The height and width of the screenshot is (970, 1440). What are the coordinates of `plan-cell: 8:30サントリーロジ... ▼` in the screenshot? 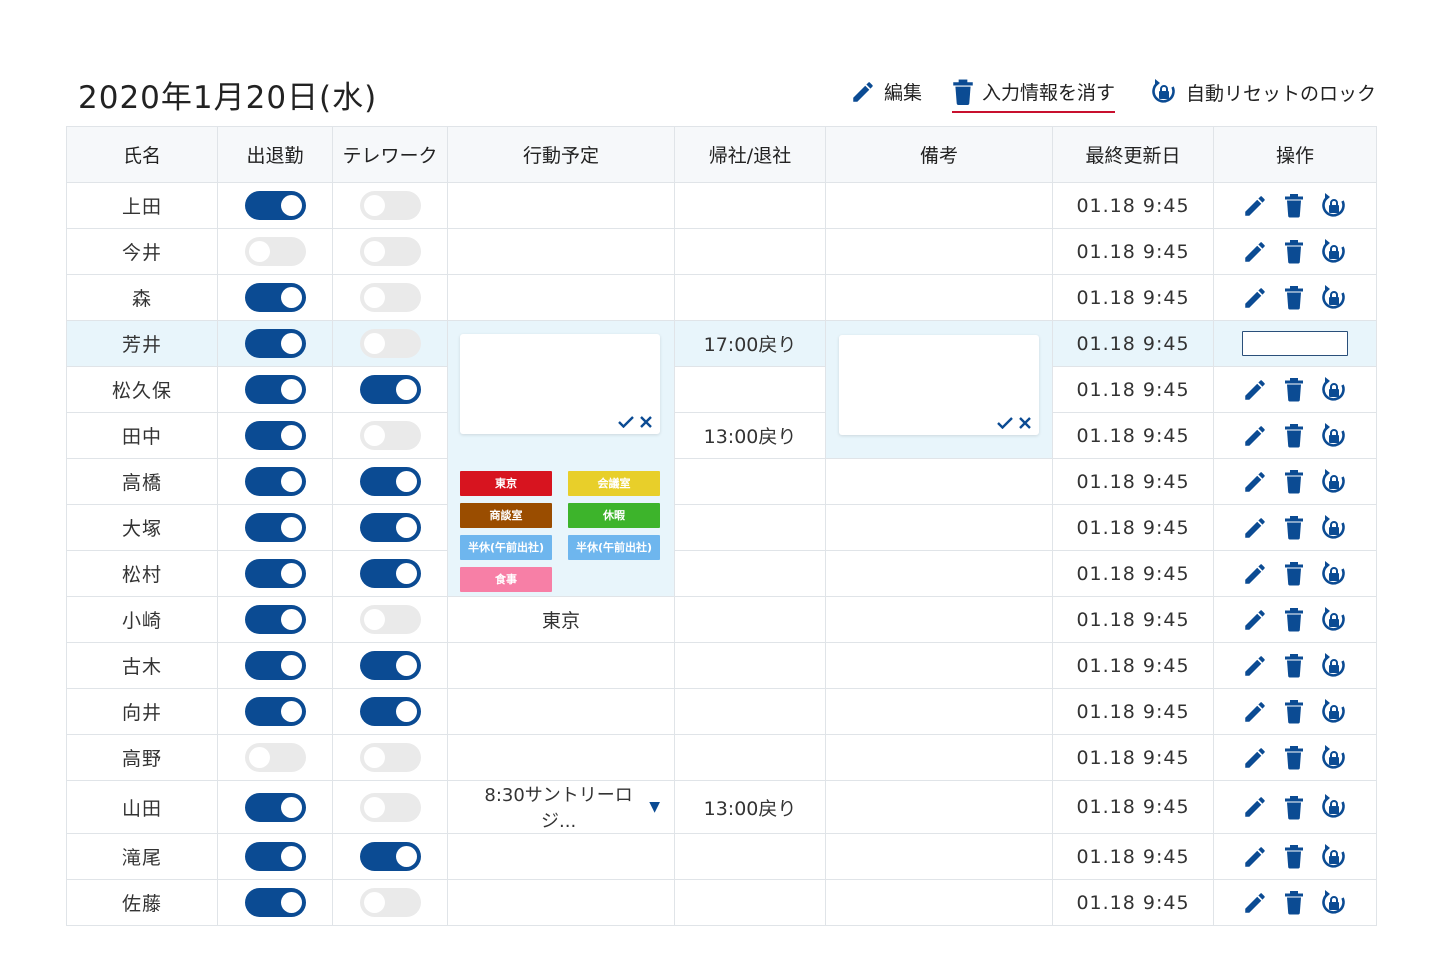 It's located at (561, 807).